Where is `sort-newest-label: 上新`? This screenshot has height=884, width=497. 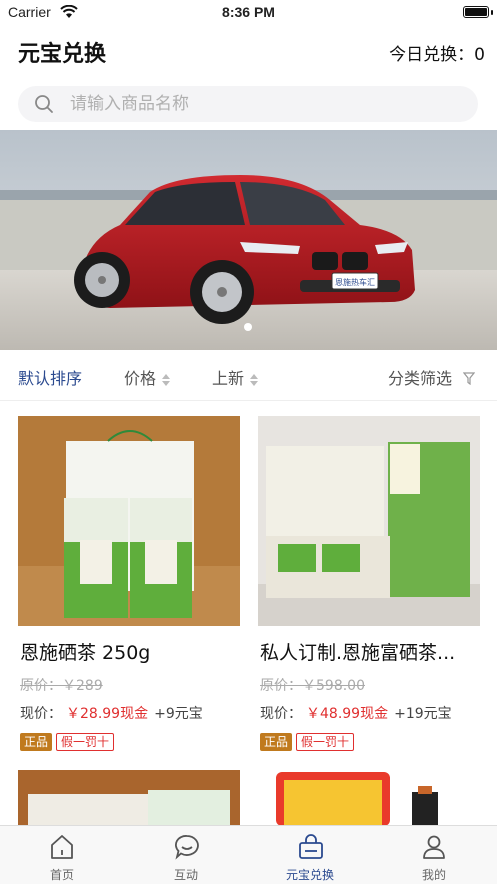
sort-newest-label: 上新 is located at coordinates (228, 378).